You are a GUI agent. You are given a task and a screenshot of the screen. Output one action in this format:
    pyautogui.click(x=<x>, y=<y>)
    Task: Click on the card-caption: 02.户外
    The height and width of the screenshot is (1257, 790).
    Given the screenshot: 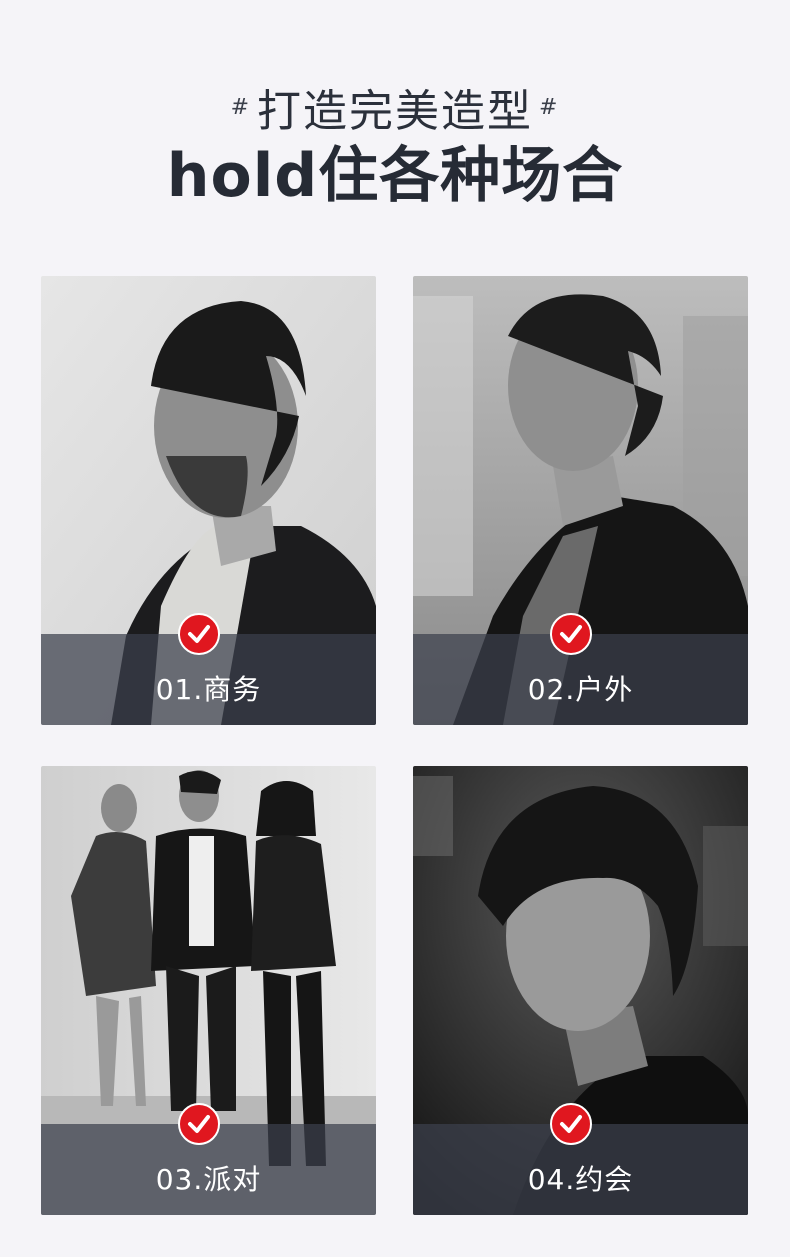 What is the action you would take?
    pyautogui.click(x=580, y=689)
    